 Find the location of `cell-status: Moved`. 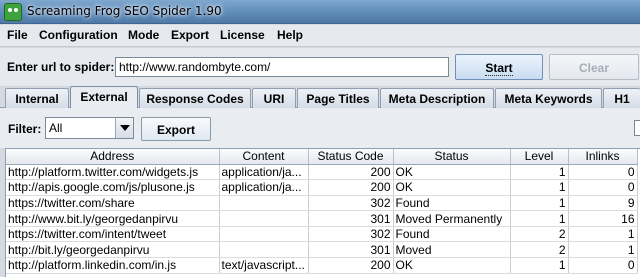

cell-status: Moved is located at coordinates (452, 250).